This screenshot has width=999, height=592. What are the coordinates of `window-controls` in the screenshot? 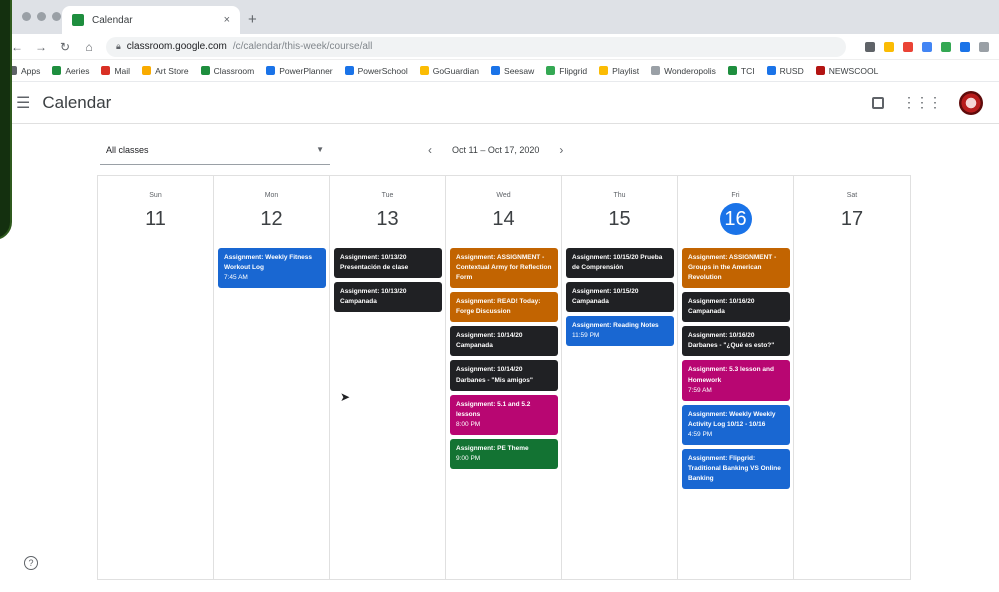 It's located at (41, 16).